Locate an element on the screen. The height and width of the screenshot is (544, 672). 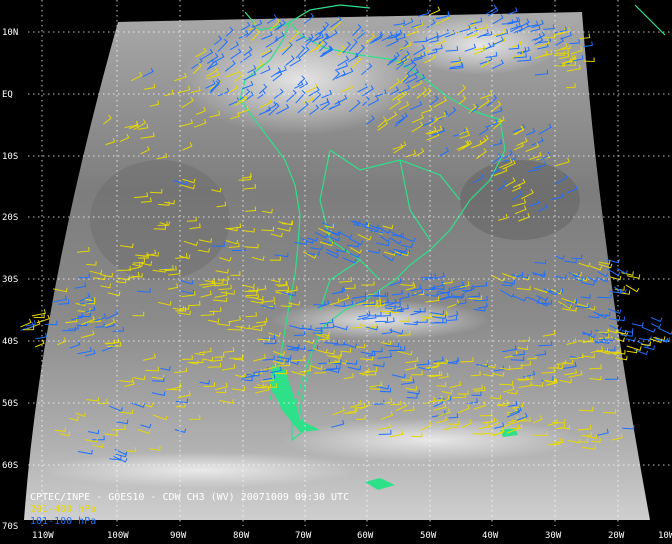
longitude-label: 70W is located at coordinates (303, 536).